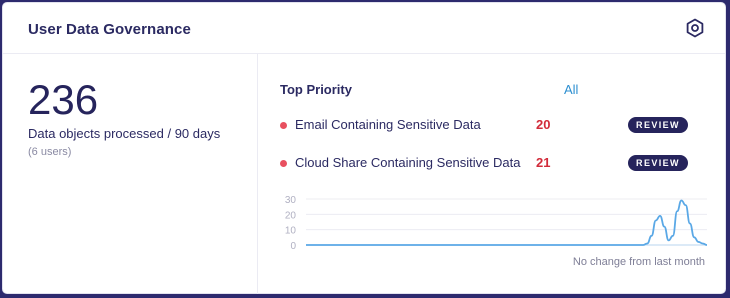 The width and height of the screenshot is (730, 298). What do you see at coordinates (695, 28) in the screenshot?
I see `settings-icon` at bounding box center [695, 28].